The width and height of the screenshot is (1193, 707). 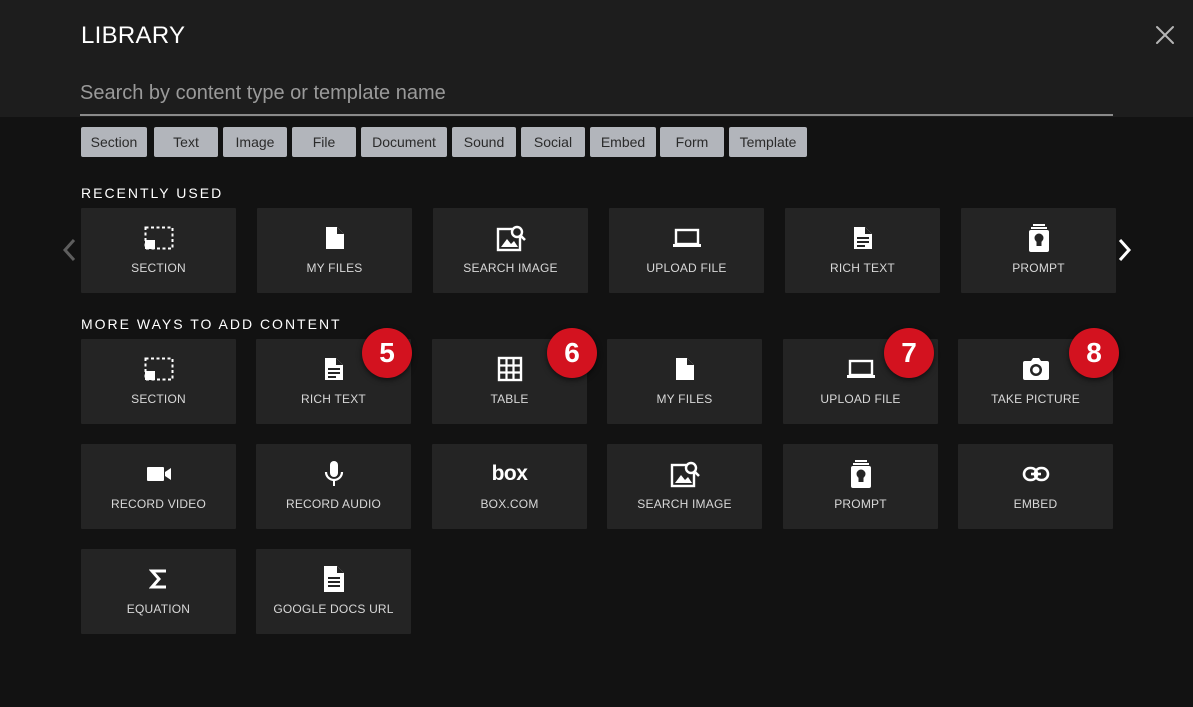 I want to click on google-doc-icon, so click(x=333, y=579).